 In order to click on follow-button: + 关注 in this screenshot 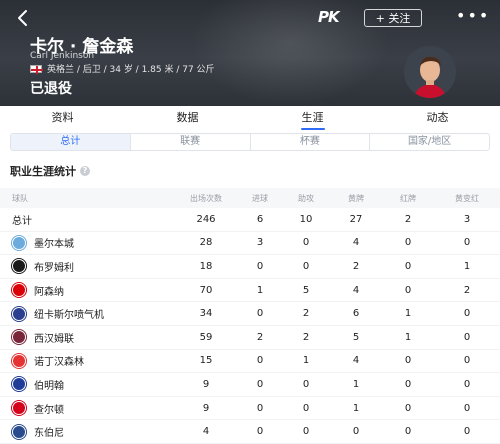, I will do `click(393, 18)`.